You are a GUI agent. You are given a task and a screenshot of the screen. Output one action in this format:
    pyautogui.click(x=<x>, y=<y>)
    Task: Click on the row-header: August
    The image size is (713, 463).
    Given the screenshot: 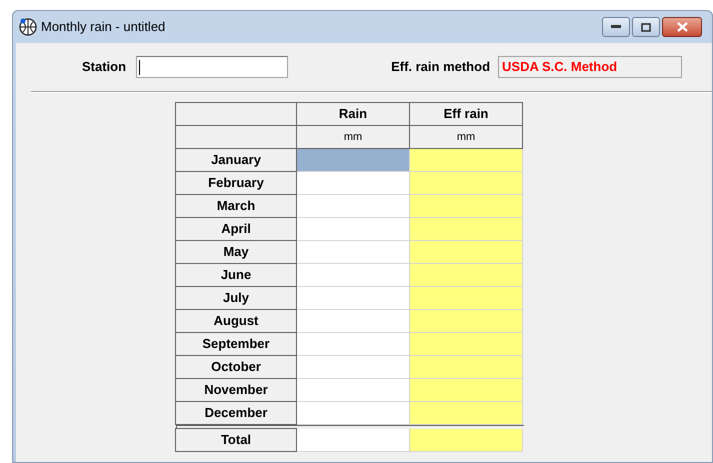 What is the action you would take?
    pyautogui.click(x=236, y=321)
    